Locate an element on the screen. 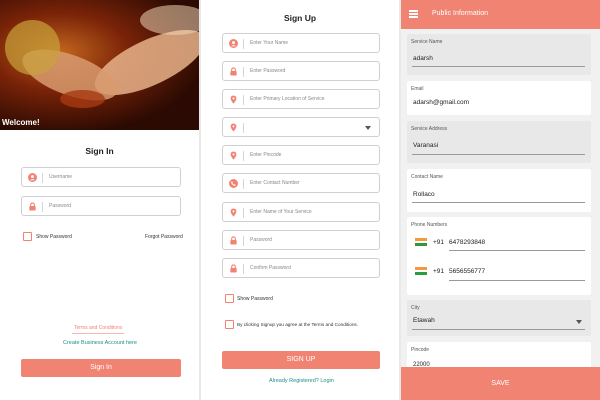 The height and width of the screenshot is (400, 600). hero-image: Welcome! is located at coordinates (99, 65).